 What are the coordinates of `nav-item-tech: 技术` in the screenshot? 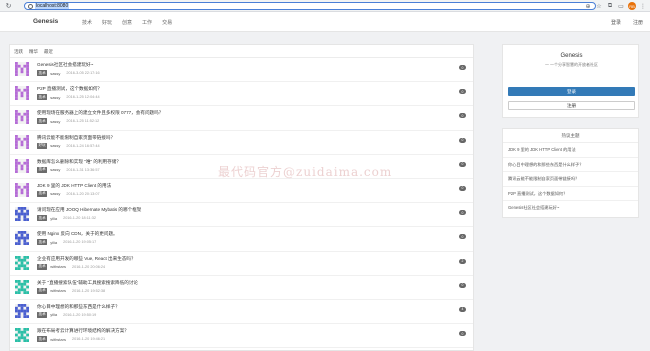 It's located at (87, 22).